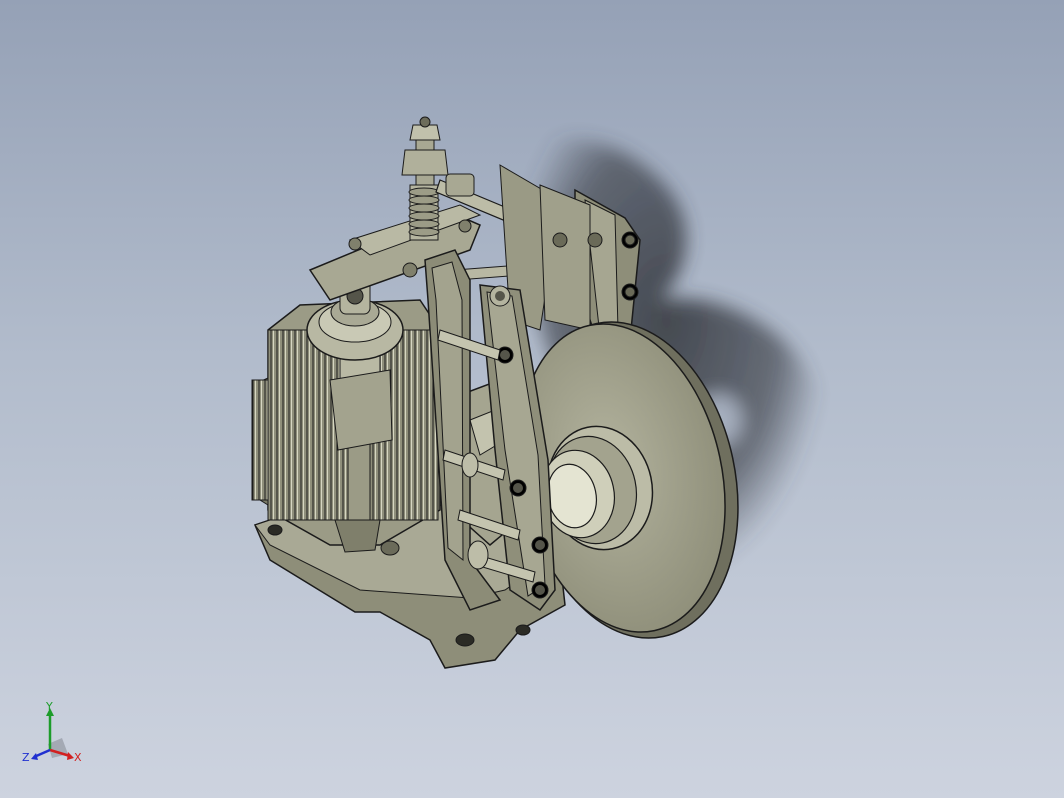 The height and width of the screenshot is (798, 1064). I want to click on y-axis-label: Y, so click(49, 706).